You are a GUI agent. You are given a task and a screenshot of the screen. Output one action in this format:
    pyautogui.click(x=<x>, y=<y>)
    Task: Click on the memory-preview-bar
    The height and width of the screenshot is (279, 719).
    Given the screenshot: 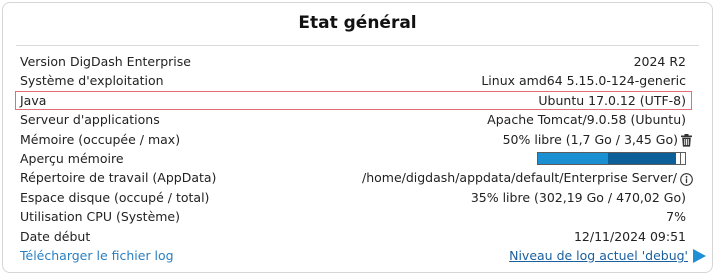 What is the action you would take?
    pyautogui.click(x=611, y=158)
    